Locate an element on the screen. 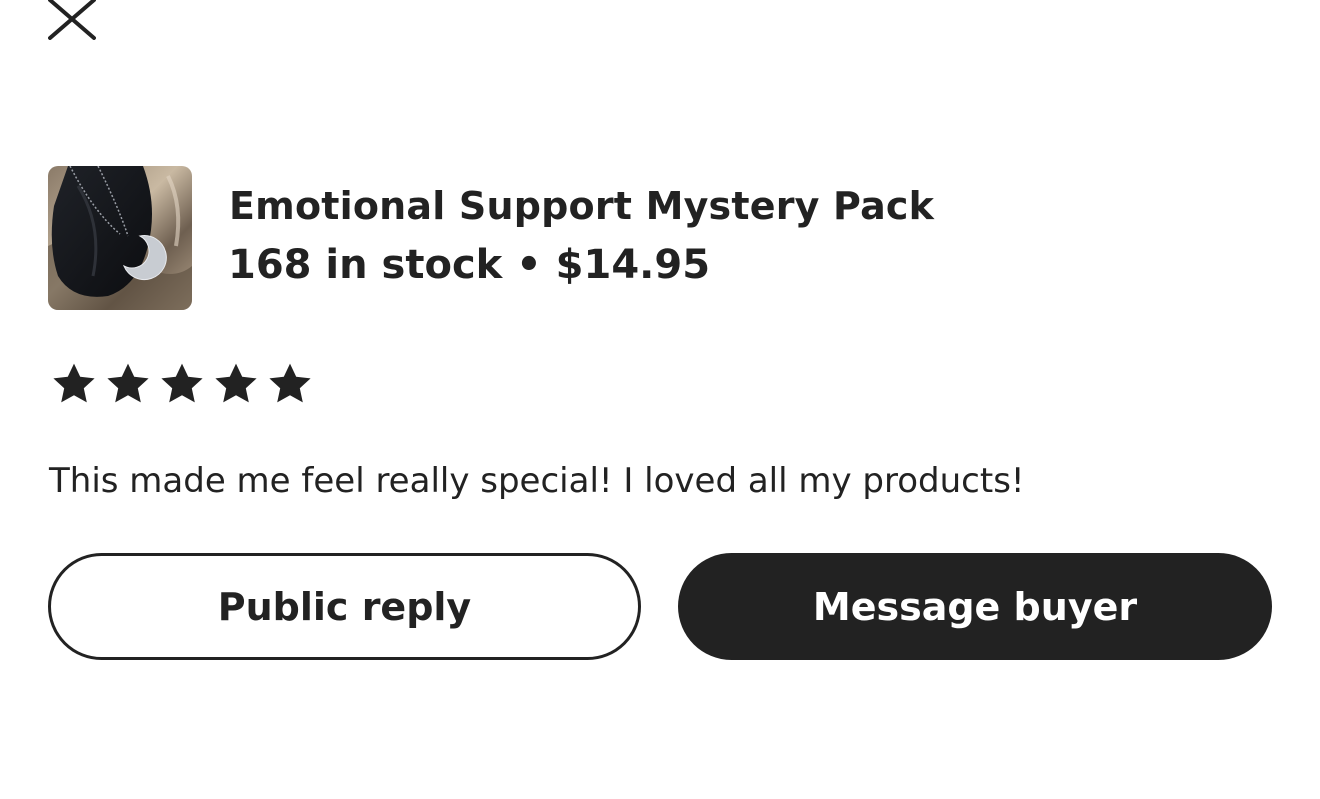  product-stock-price: 168 in stock • $14.95 is located at coordinates (469, 265).